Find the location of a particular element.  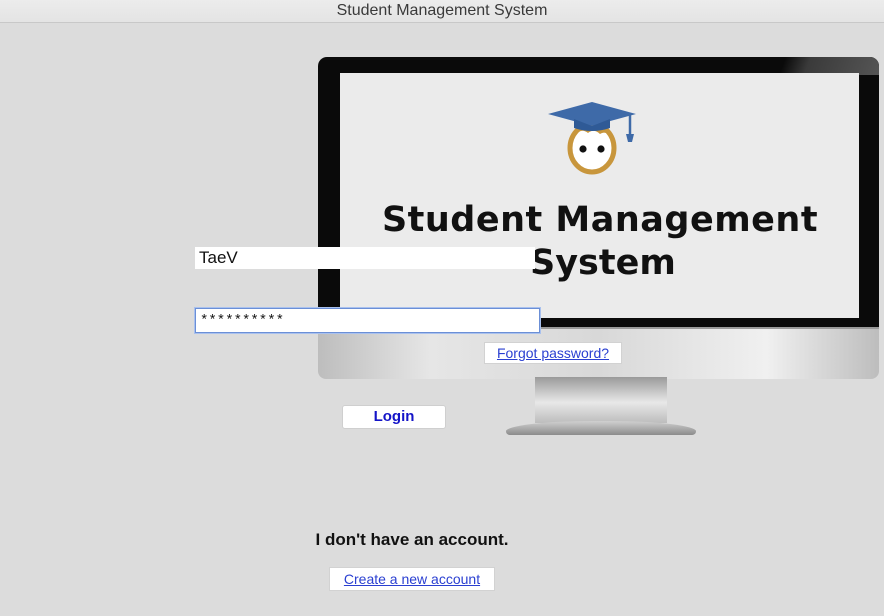

create-account-link: Create a new account is located at coordinates (412, 579).